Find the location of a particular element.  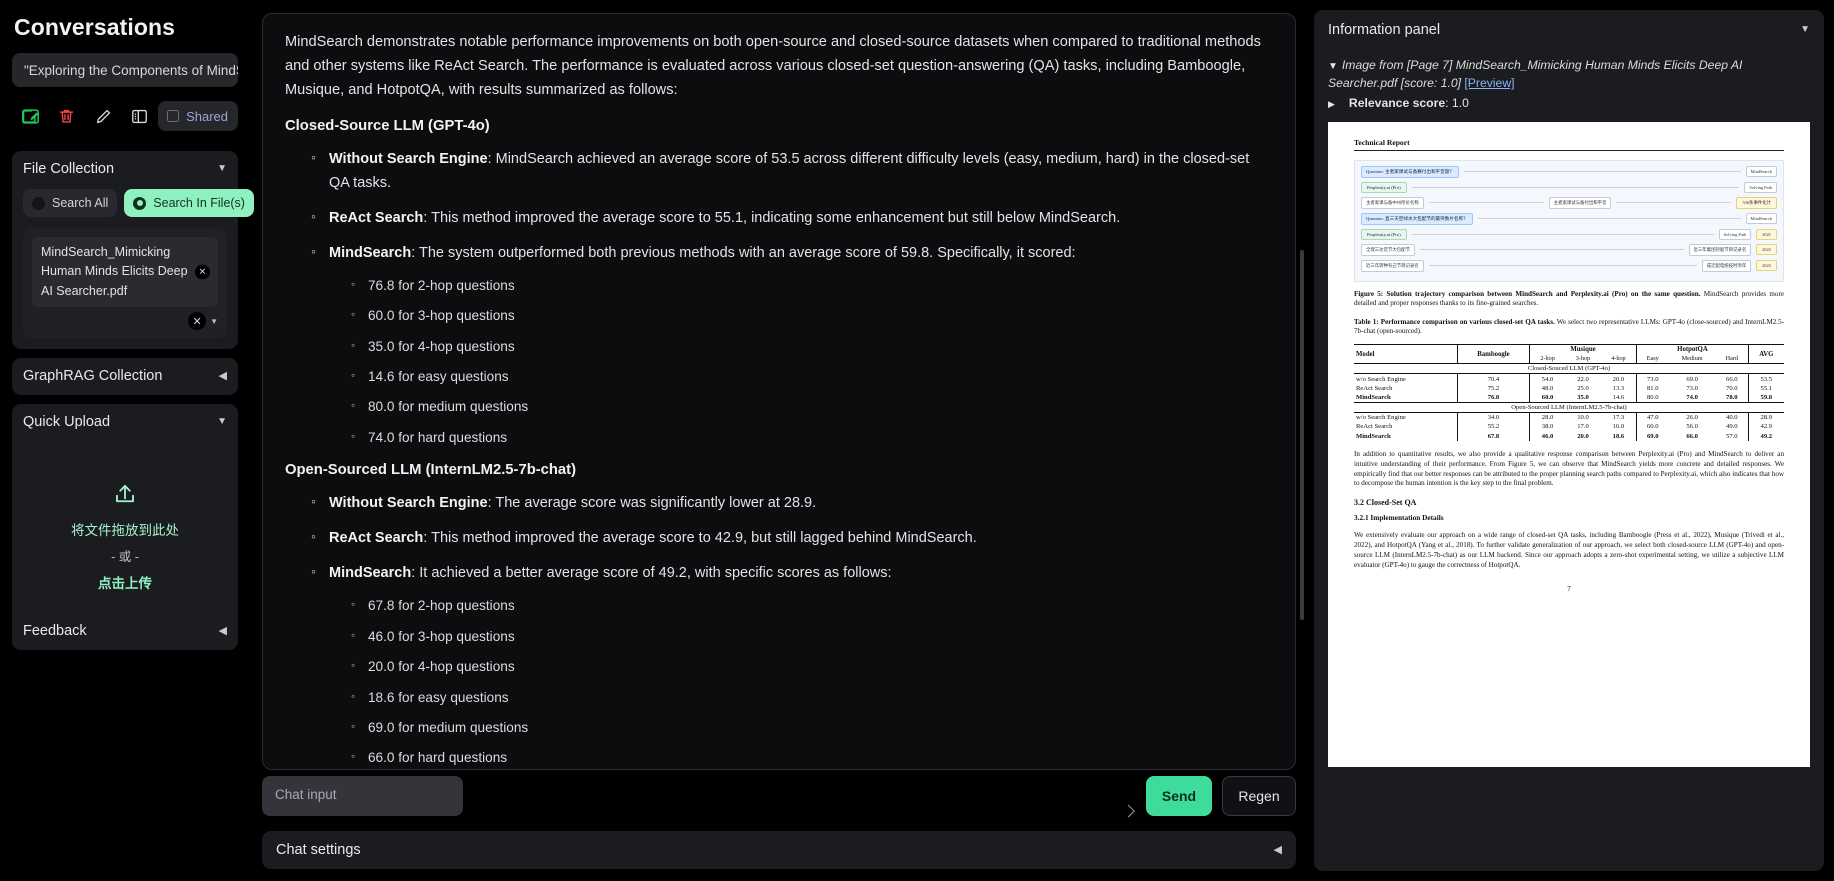

cell-3hop-text: 35.0 is located at coordinates (1583, 397).